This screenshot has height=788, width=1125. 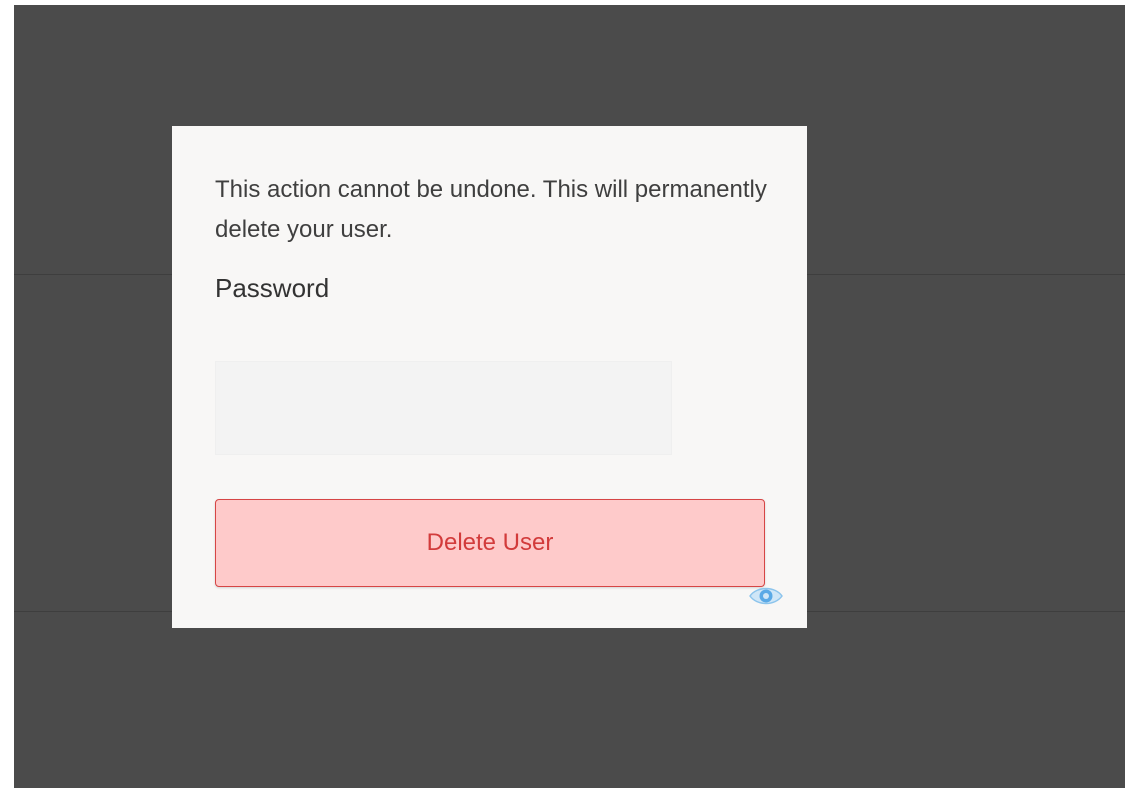 I want to click on password-label: Password, so click(x=272, y=288).